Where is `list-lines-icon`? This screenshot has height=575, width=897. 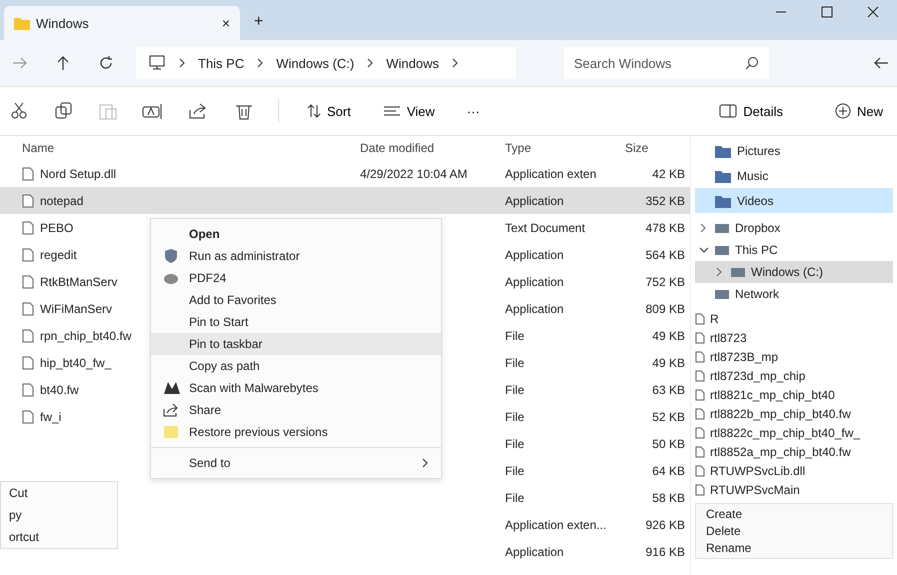 list-lines-icon is located at coordinates (391, 111).